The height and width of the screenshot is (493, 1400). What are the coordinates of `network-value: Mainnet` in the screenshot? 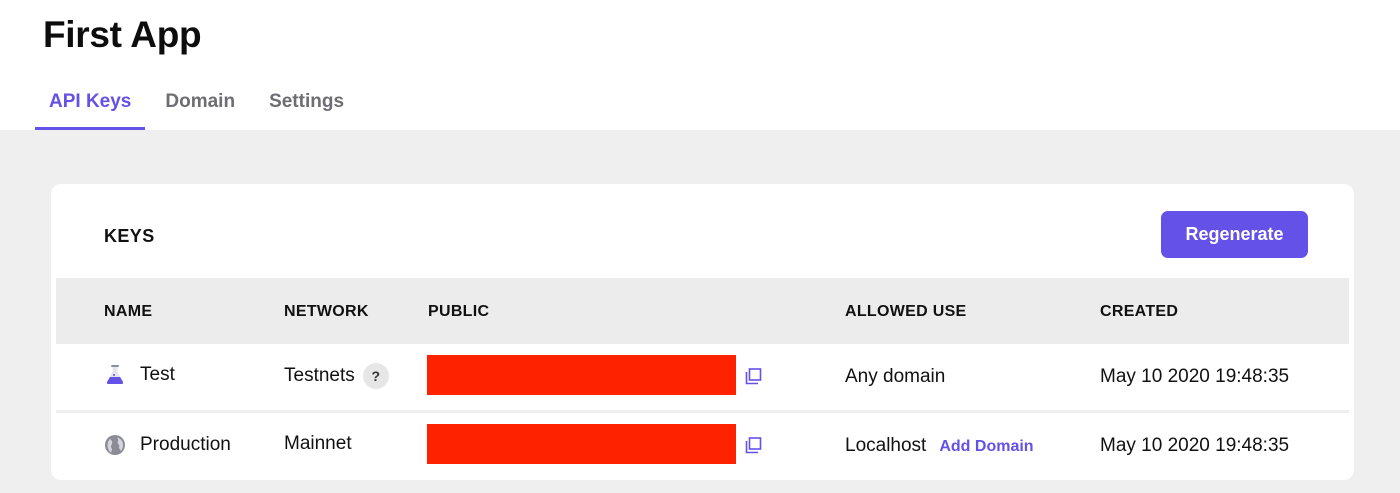 It's located at (318, 443).